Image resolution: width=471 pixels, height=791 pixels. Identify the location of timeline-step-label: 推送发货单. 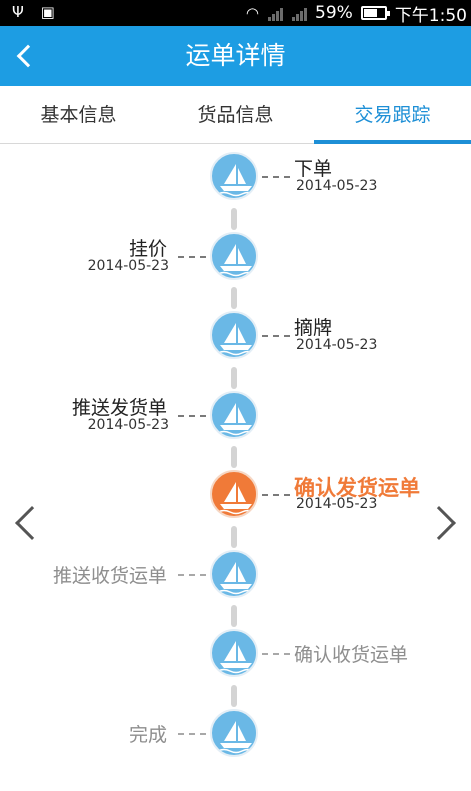
(119, 407).